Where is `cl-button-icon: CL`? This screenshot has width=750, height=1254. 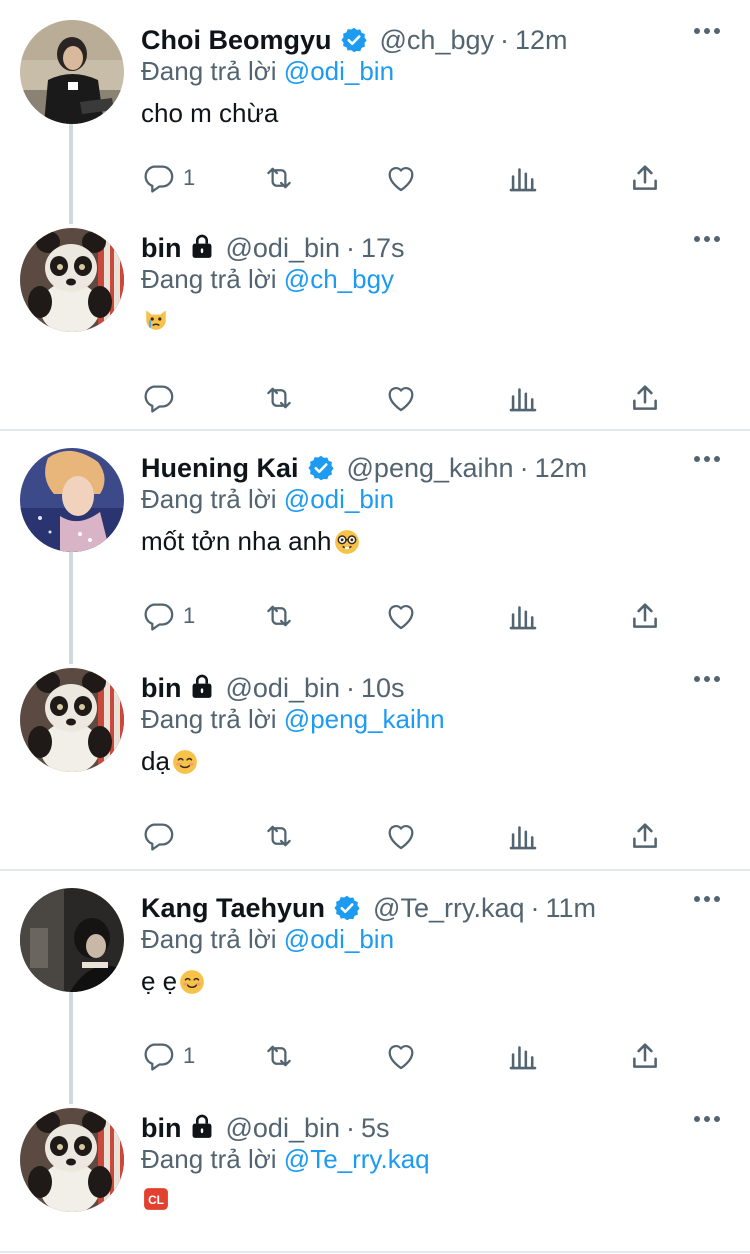 cl-button-icon: CL is located at coordinates (156, 1199).